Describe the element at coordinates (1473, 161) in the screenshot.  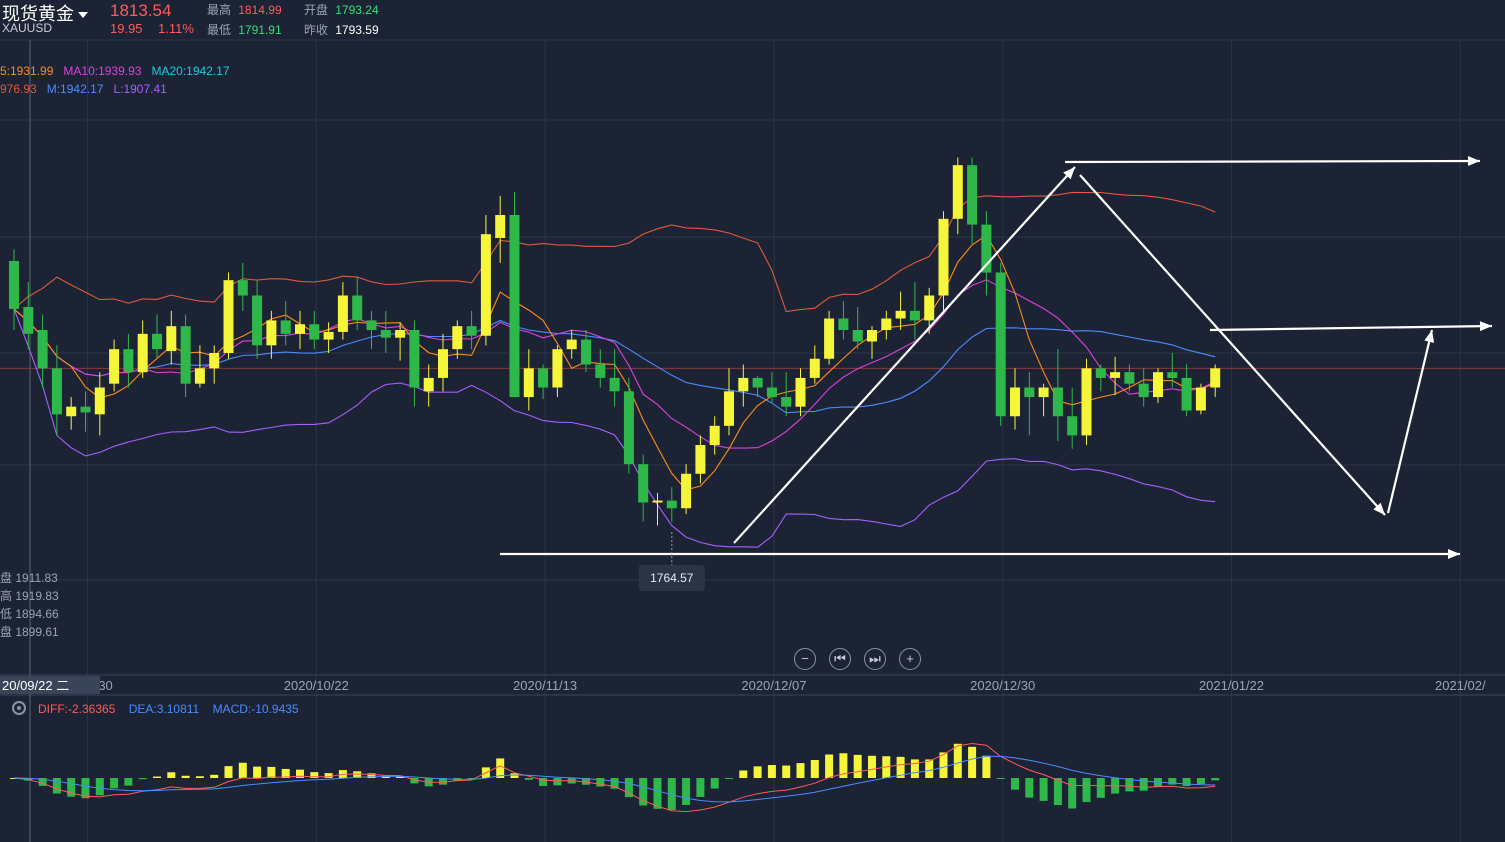
I see `arrow-resistance-top-head` at that location.